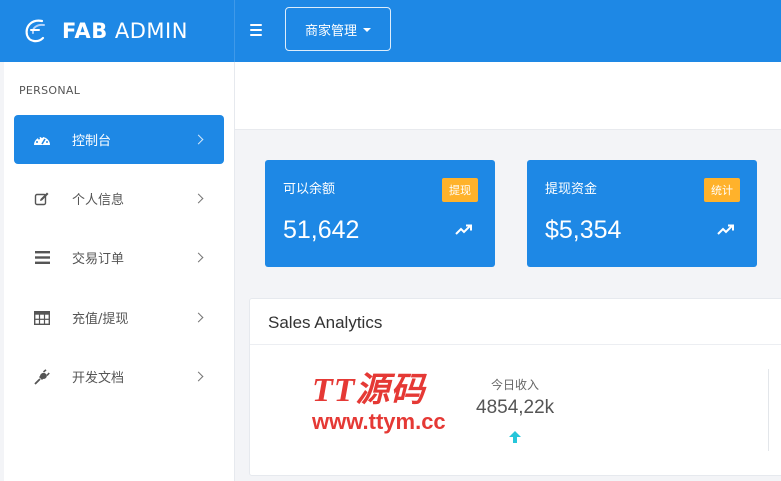 The image size is (781, 481). Describe the element at coordinates (100, 319) in the screenshot. I see `sidebar-item-label: 充值/提现` at that location.